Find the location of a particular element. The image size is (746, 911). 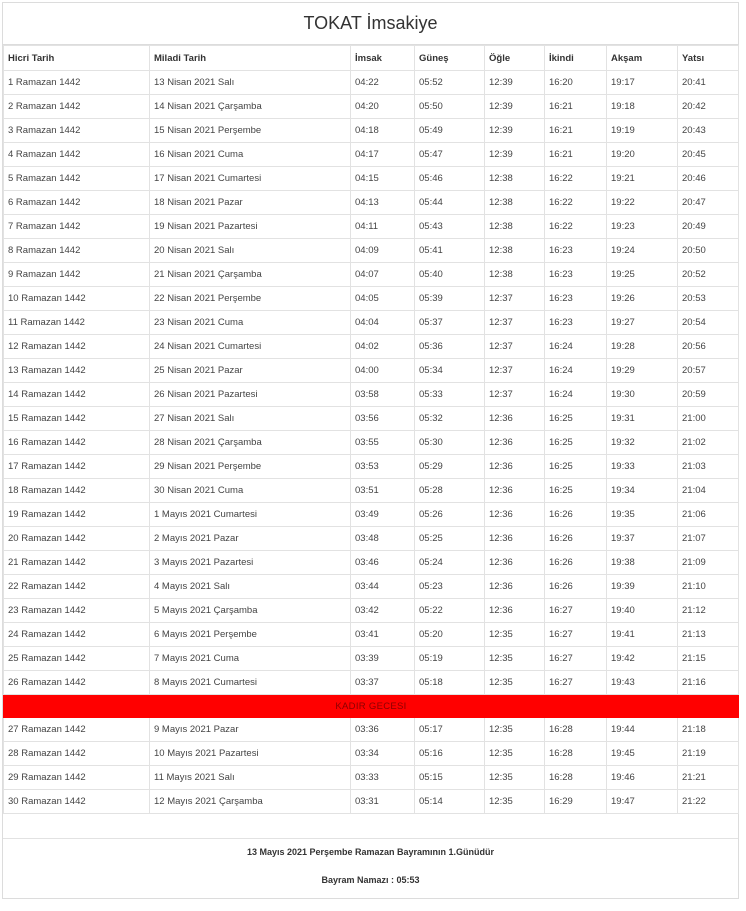

cell-gunes: 05:44 is located at coordinates (449, 202).